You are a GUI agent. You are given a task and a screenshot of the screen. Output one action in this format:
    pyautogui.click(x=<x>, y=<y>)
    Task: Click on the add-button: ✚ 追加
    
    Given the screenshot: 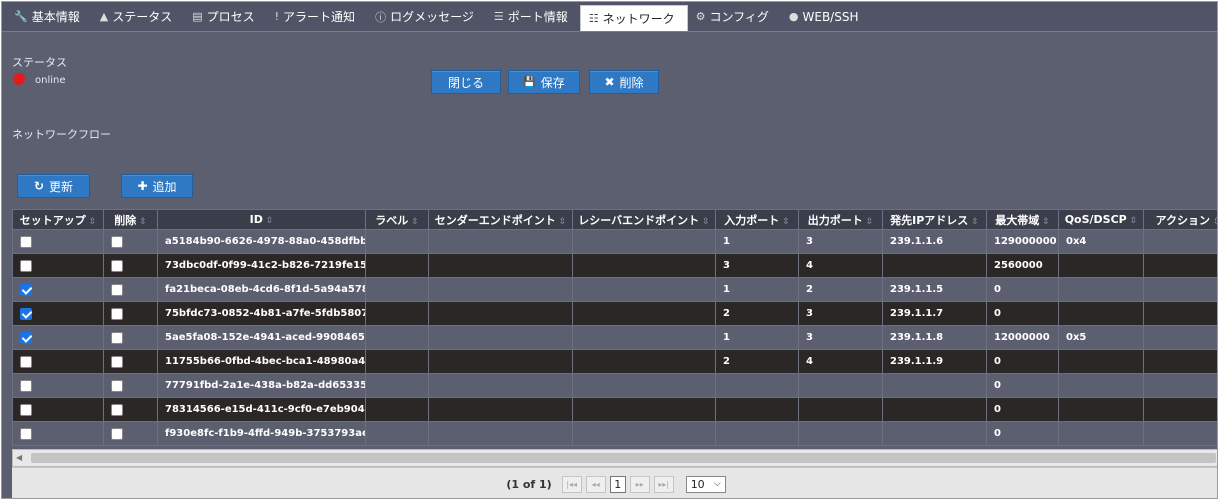 What is the action you would take?
    pyautogui.click(x=157, y=186)
    